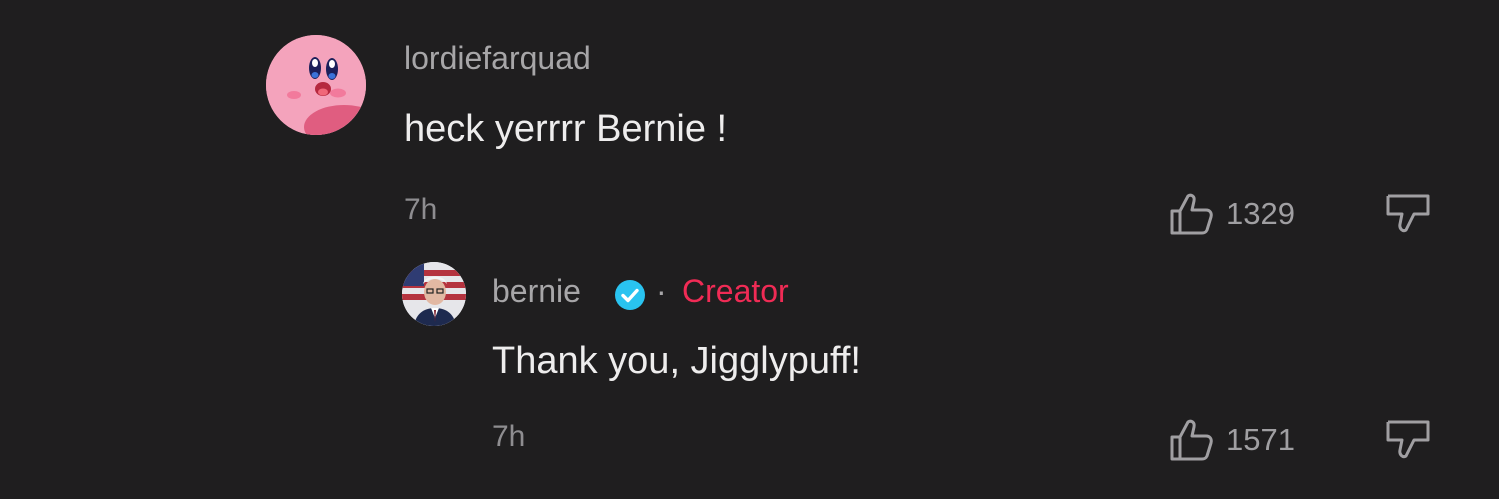 The width and height of the screenshot is (1499, 499). I want to click on profile-photo-avatar-icon, so click(434, 294).